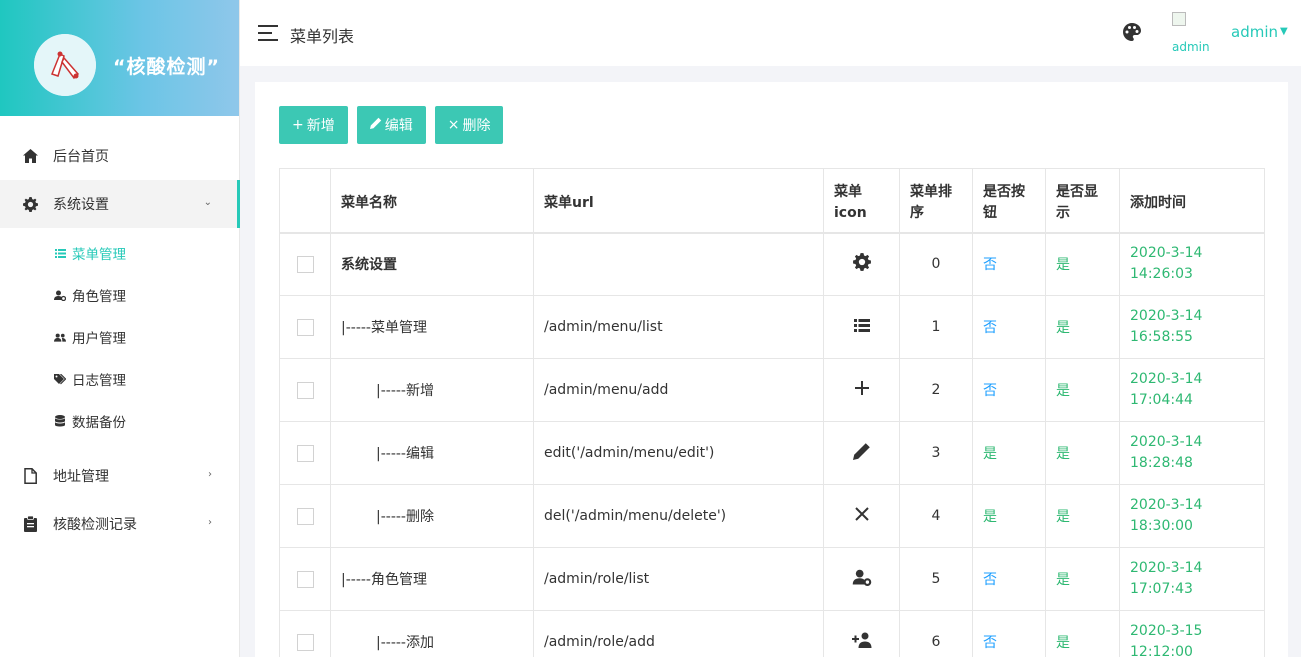 This screenshot has height=657, width=1301. Describe the element at coordinates (322, 36) in the screenshot. I see `page-title: 菜单列表` at that location.